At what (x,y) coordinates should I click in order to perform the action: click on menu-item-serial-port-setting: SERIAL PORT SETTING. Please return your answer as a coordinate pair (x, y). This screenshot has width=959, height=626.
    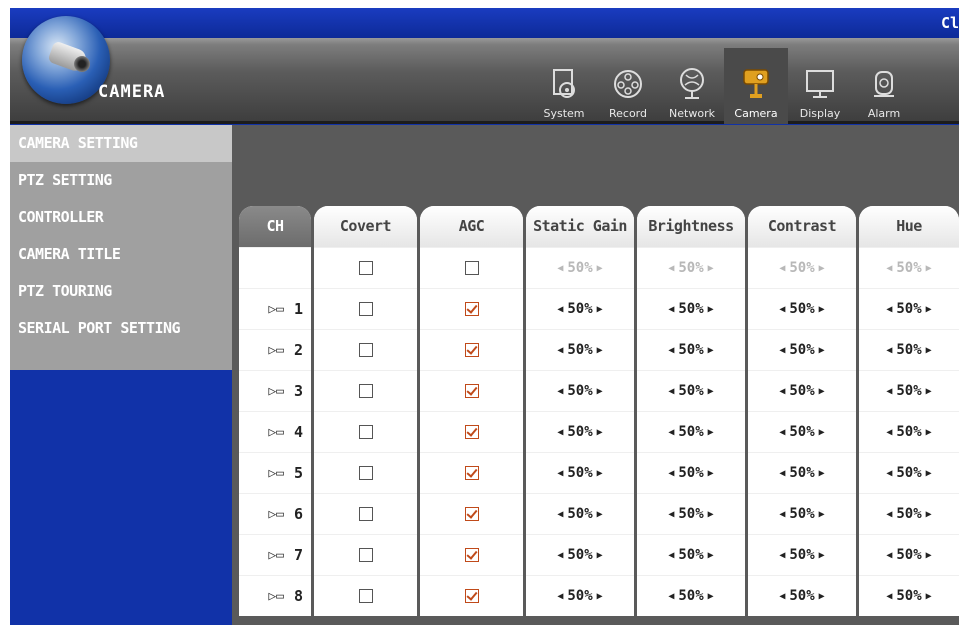
    Looking at the image, I should click on (121, 328).